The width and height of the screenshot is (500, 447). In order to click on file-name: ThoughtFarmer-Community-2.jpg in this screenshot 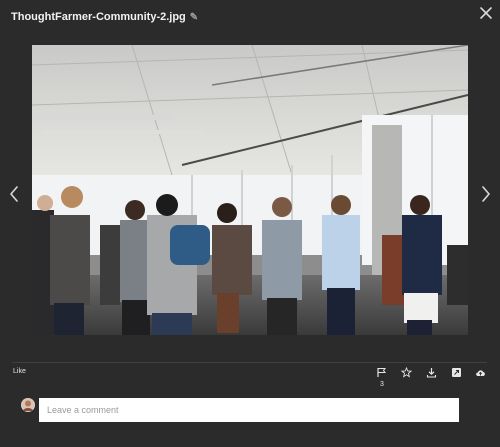, I will do `click(98, 17)`.